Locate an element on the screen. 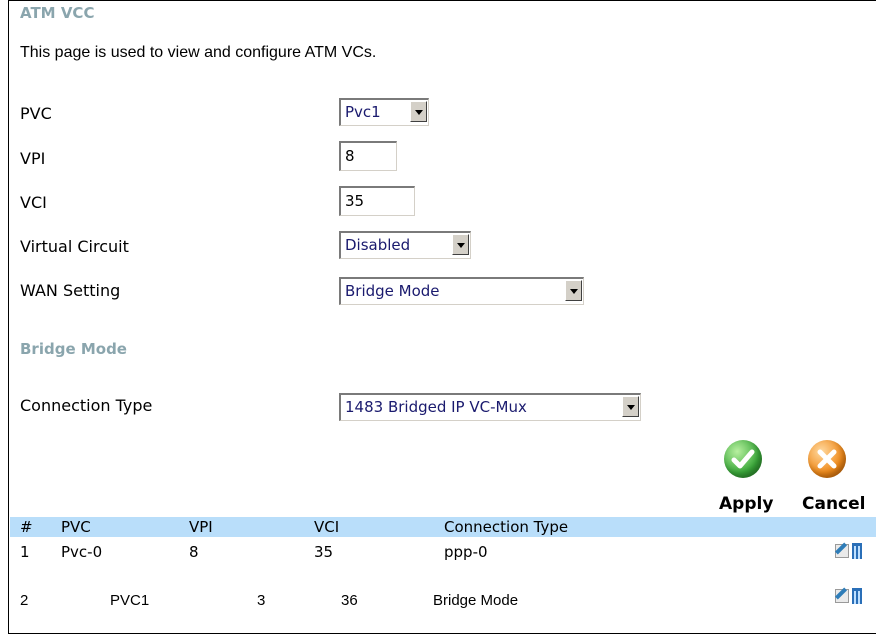 This screenshot has width=878, height=637. vpi-label: VPI is located at coordinates (33, 158).